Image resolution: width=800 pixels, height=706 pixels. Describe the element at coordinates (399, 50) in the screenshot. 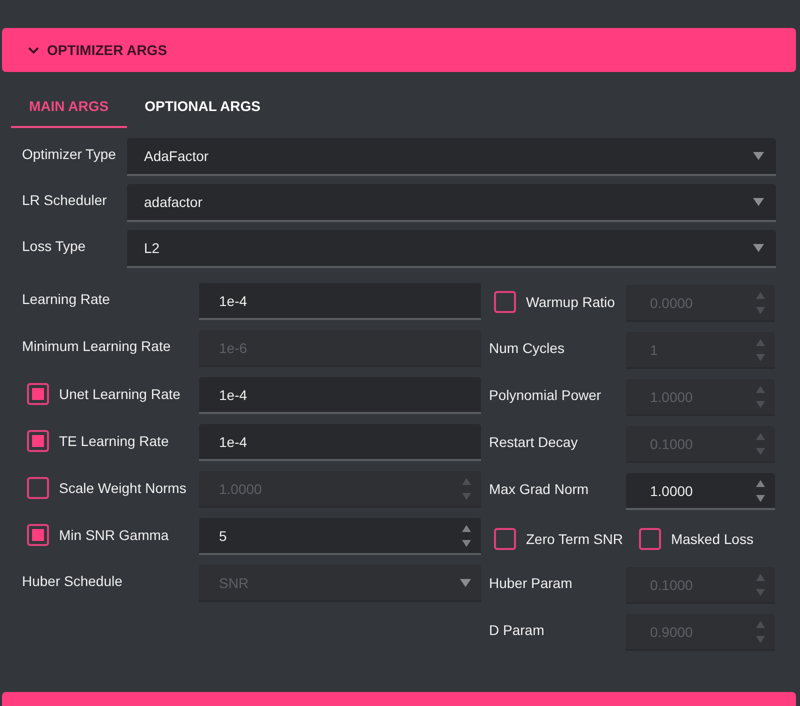

I see `section-header: OPTIMIZER ARGS` at that location.